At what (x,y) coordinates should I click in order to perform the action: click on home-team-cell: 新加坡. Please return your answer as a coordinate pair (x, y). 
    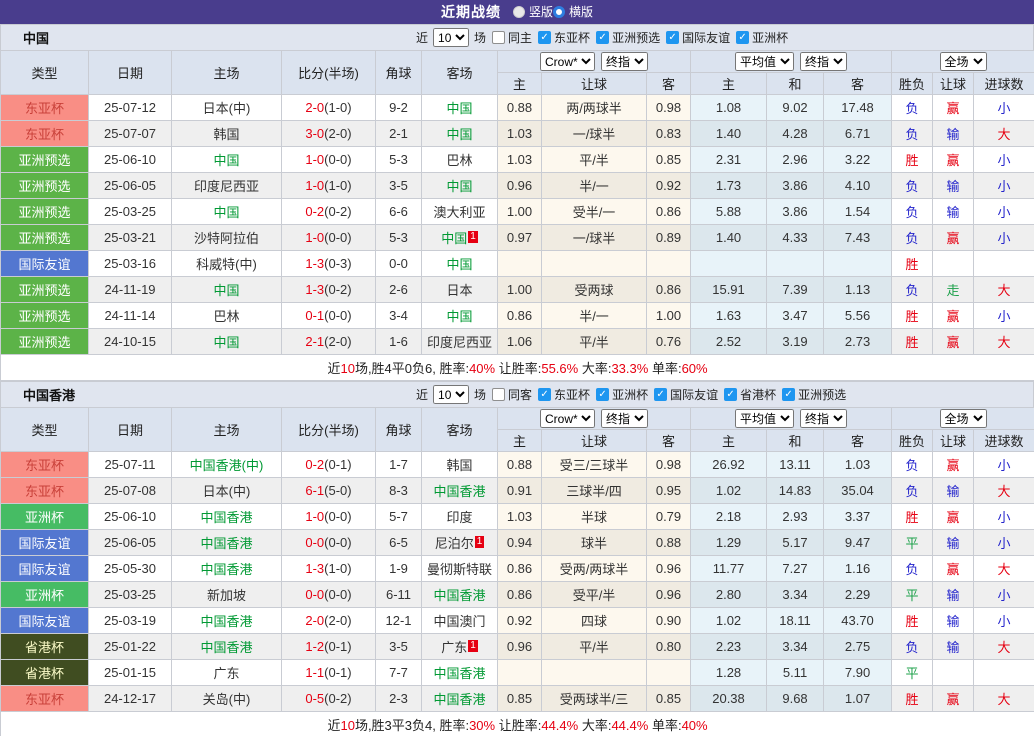
    Looking at the image, I should click on (226, 594).